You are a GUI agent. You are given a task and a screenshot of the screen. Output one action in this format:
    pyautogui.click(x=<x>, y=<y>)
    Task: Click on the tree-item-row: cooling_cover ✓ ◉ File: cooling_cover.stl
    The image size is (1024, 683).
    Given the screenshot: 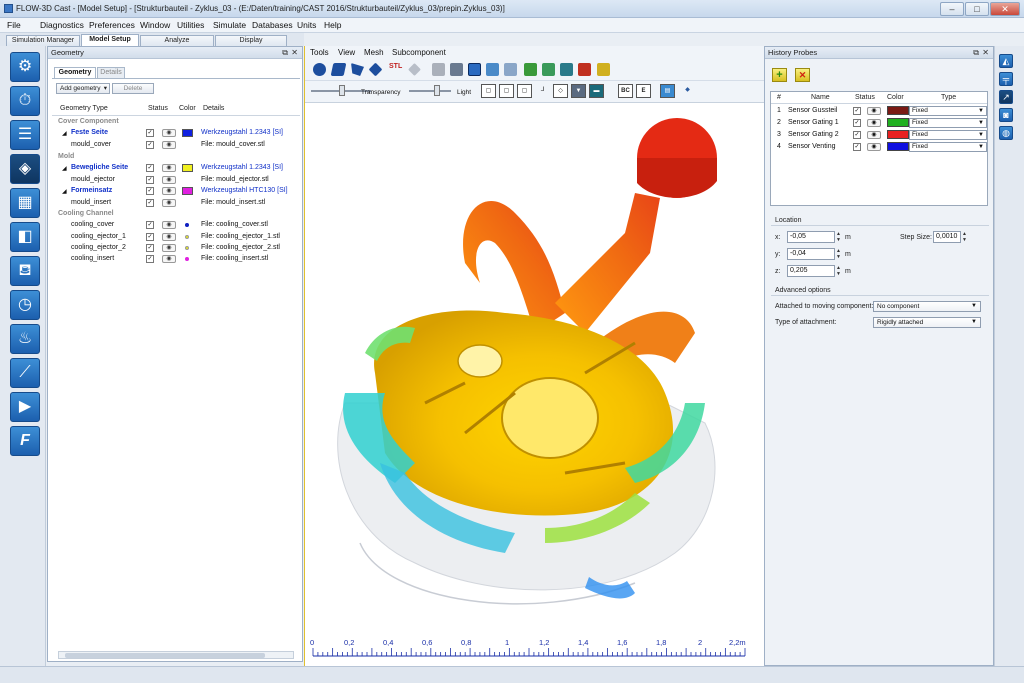 What is the action you would take?
    pyautogui.click(x=175, y=225)
    